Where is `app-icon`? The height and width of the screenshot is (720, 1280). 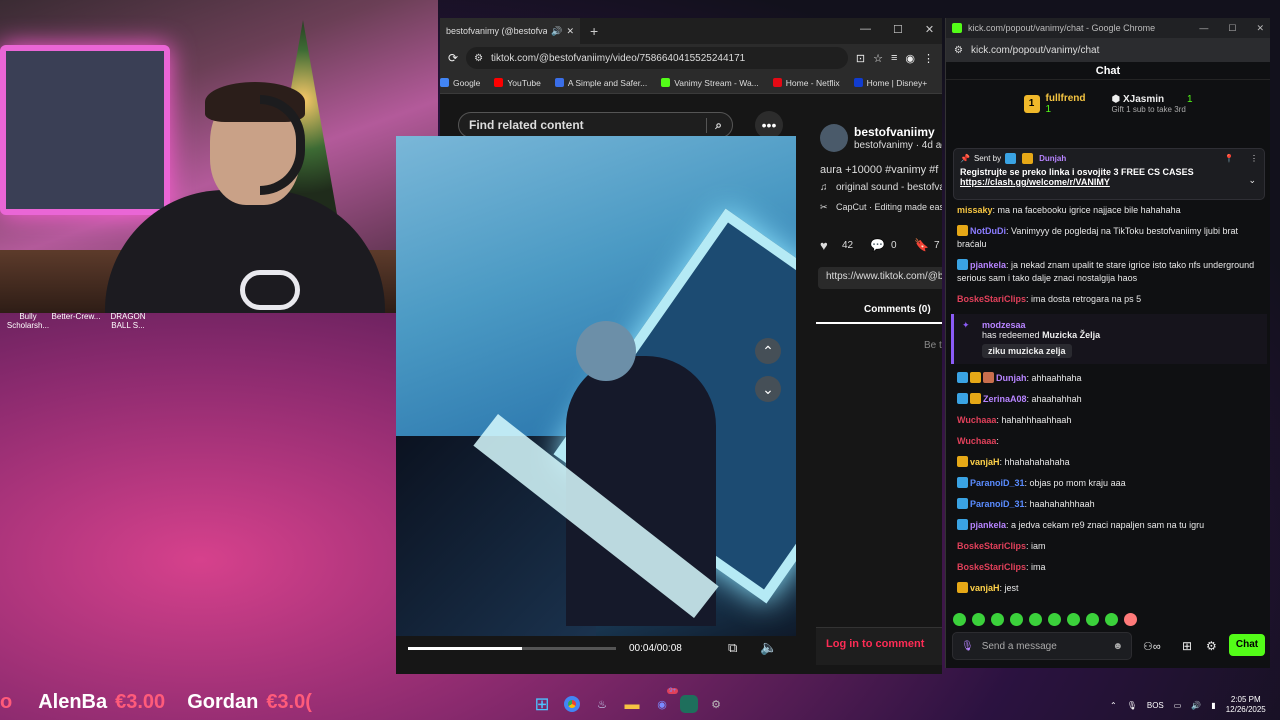
app-icon is located at coordinates (689, 704).